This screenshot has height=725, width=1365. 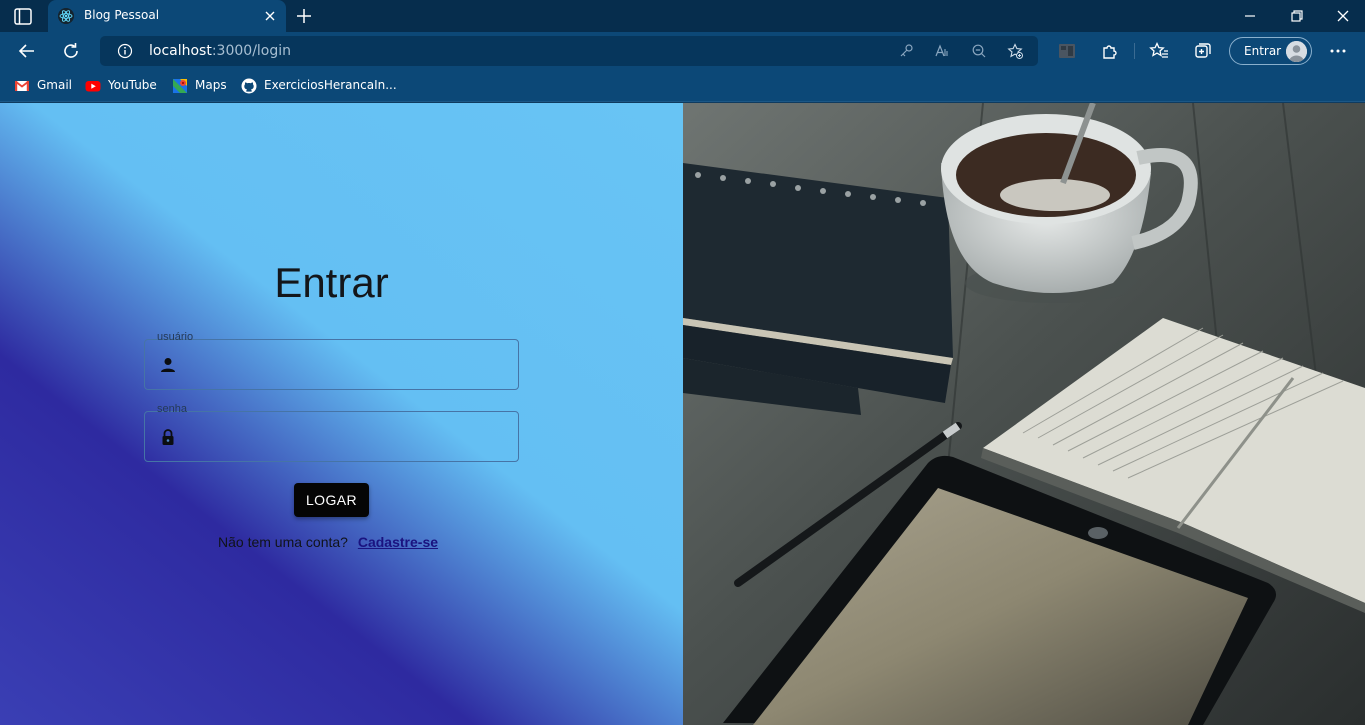 I want to click on username-input, so click(x=346, y=365).